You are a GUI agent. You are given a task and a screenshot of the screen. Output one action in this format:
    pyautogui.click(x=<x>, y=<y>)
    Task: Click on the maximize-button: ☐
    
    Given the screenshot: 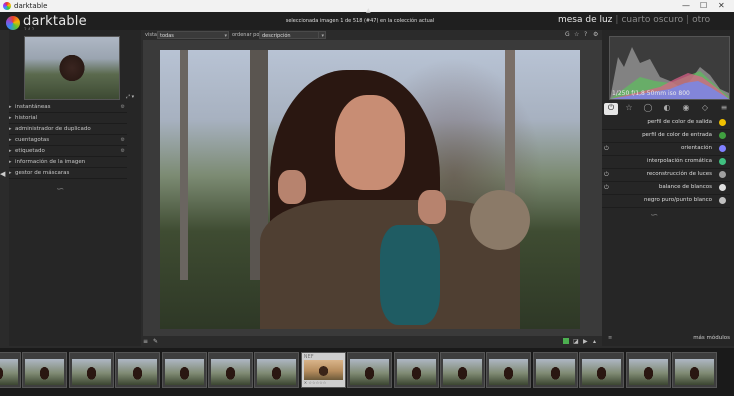 What is the action you would take?
    pyautogui.click(x=703, y=6)
    